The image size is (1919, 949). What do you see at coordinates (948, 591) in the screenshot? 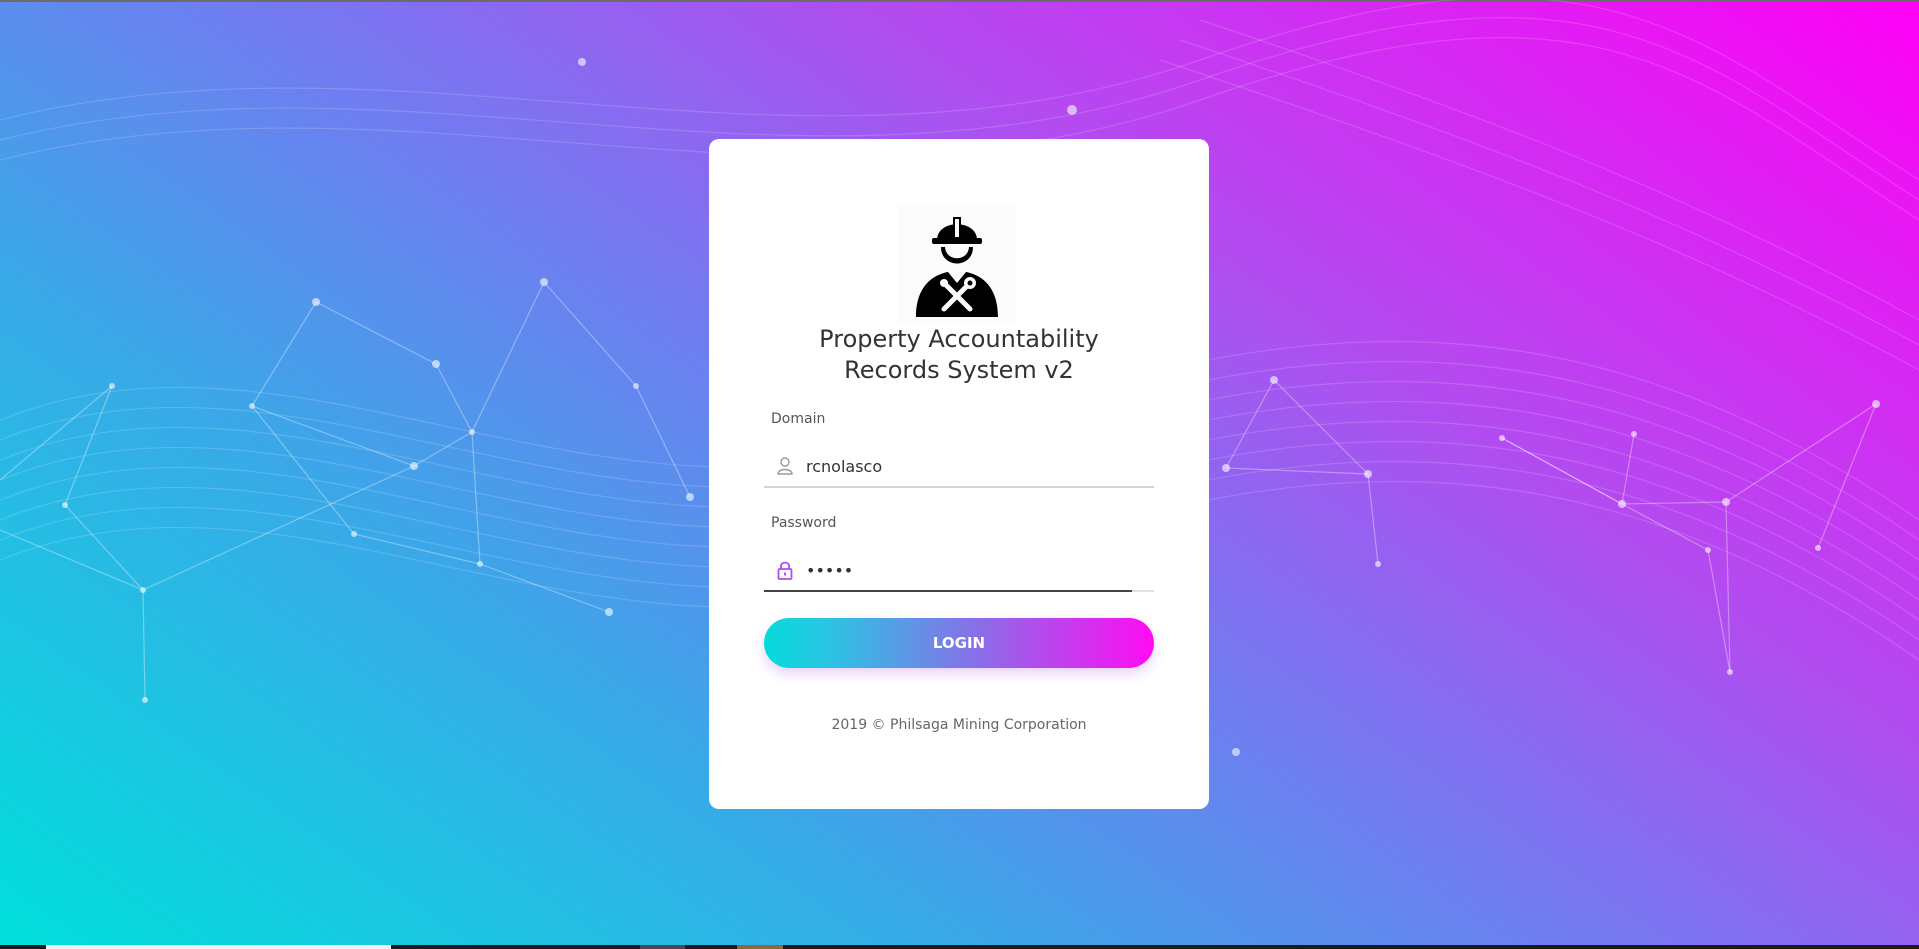
I see `password-focus-underline` at bounding box center [948, 591].